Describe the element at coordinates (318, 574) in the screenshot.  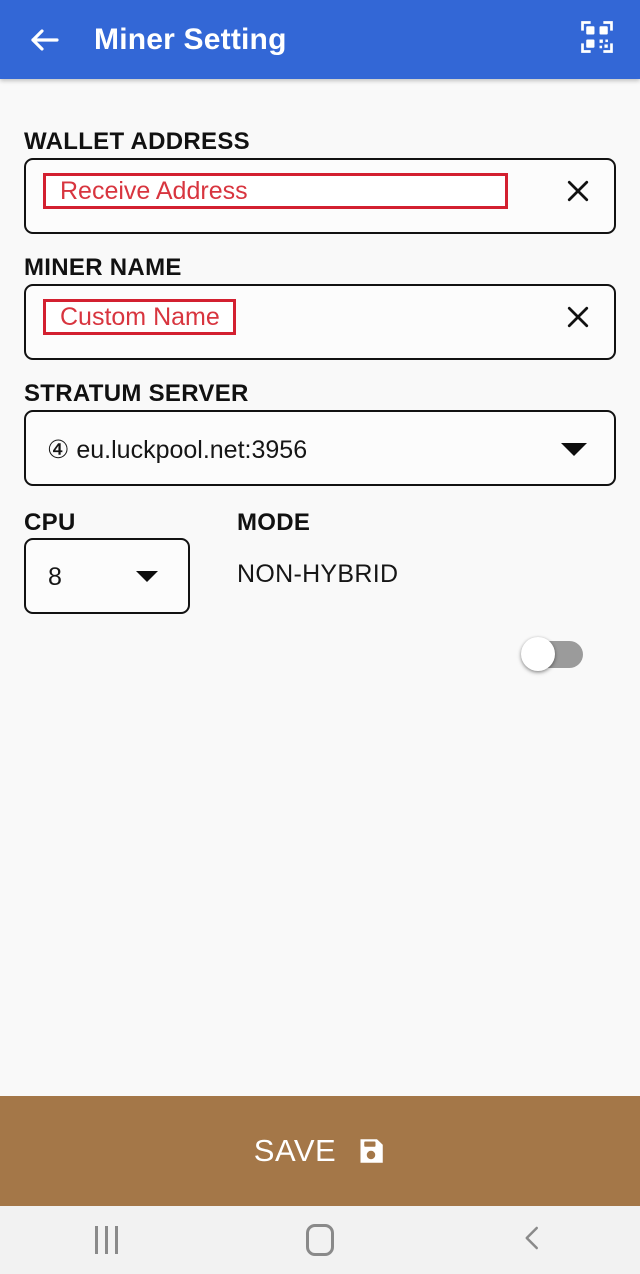
I see `mode-value: NON-HYBRID` at that location.